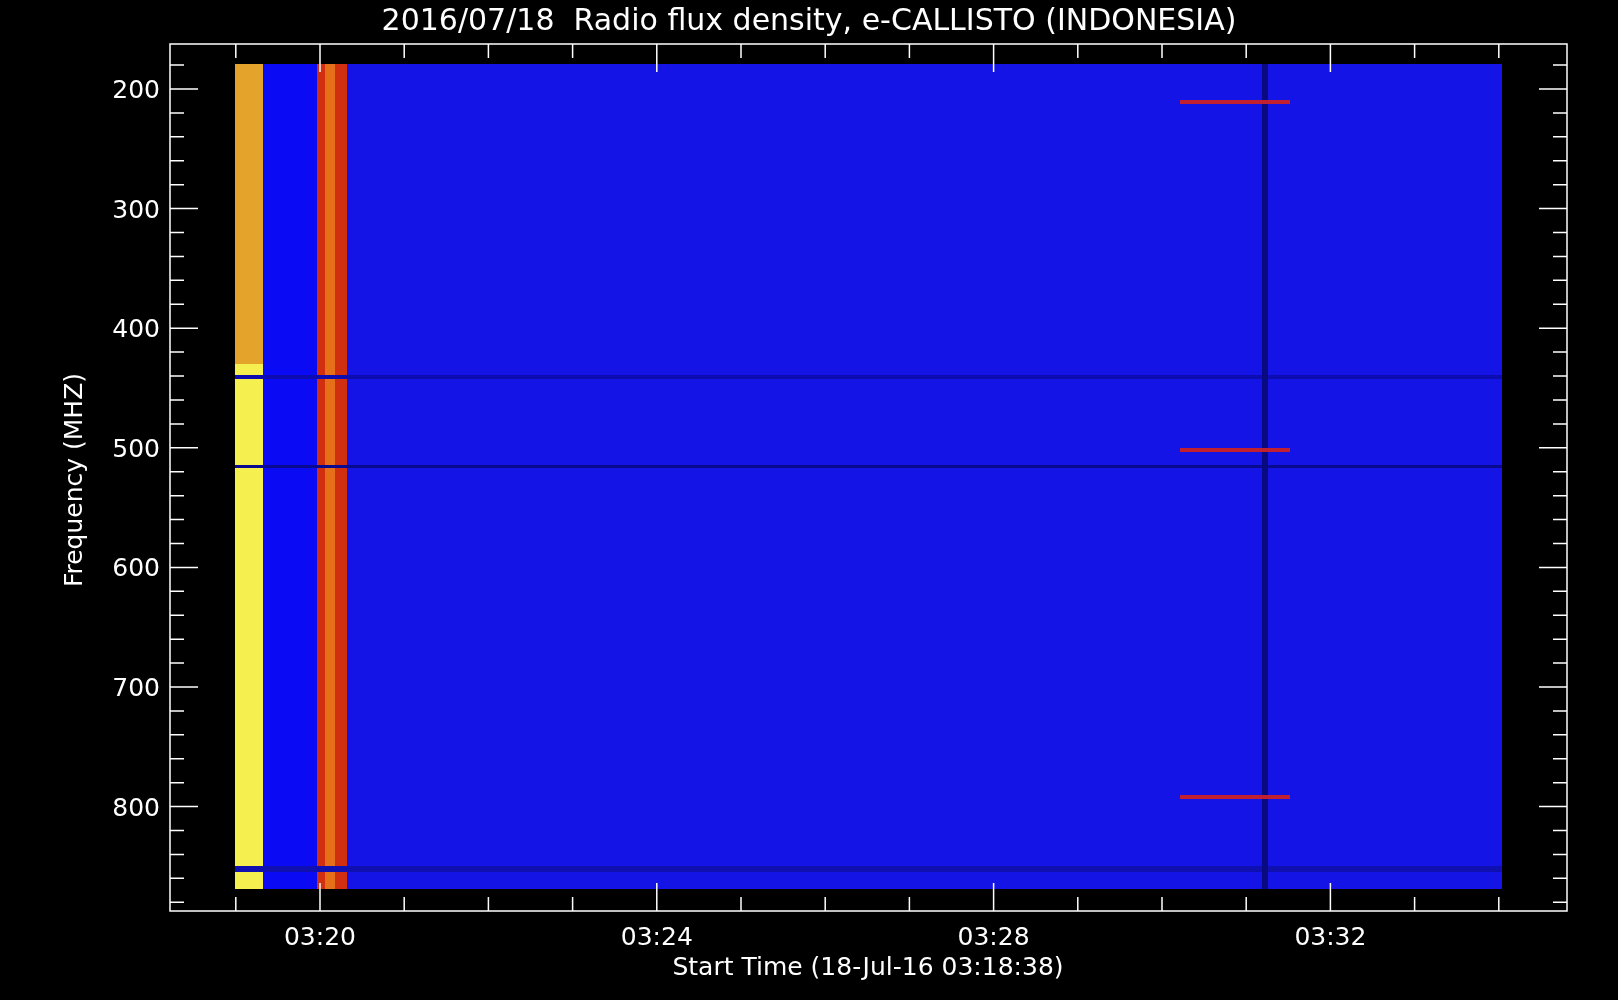 Image resolution: width=1618 pixels, height=1000 pixels. What do you see at coordinates (136, 807) in the screenshot?
I see `y-tick-label: 800` at bounding box center [136, 807].